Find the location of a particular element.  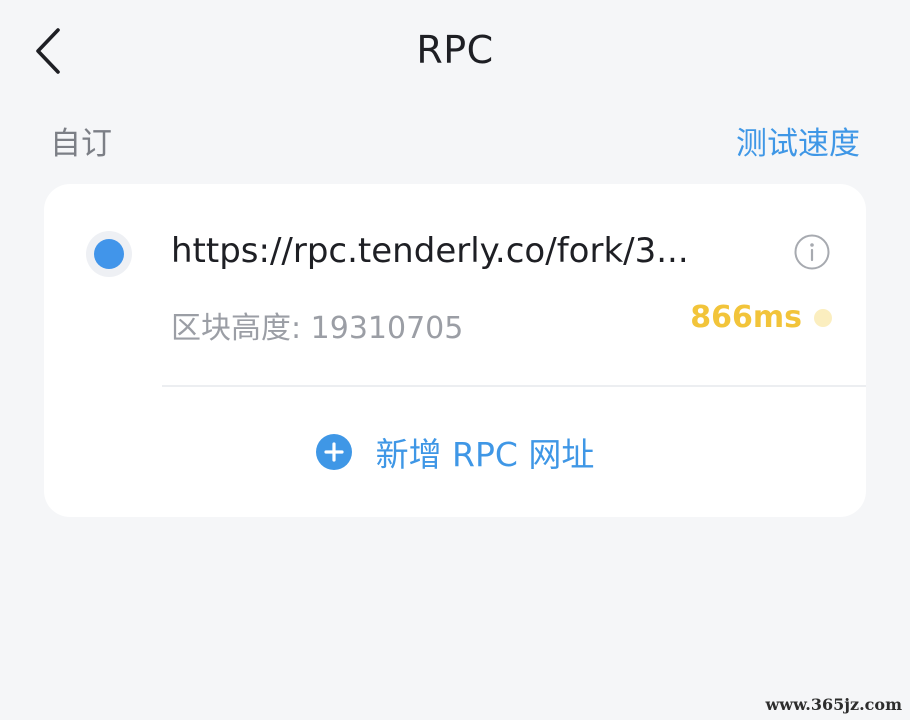

watermark: www.365jz.com is located at coordinates (833, 704).